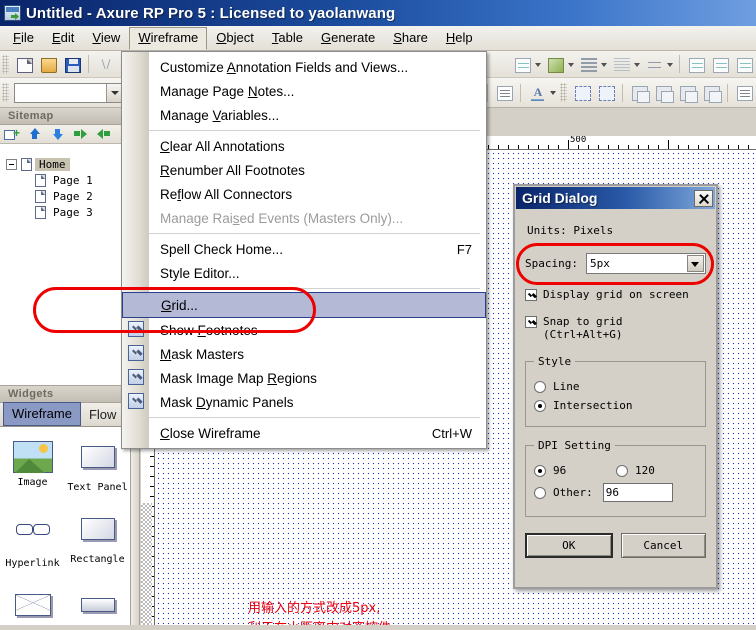 The image size is (756, 630). What do you see at coordinates (23, 38) in the screenshot?
I see `menu-file: File` at bounding box center [23, 38].